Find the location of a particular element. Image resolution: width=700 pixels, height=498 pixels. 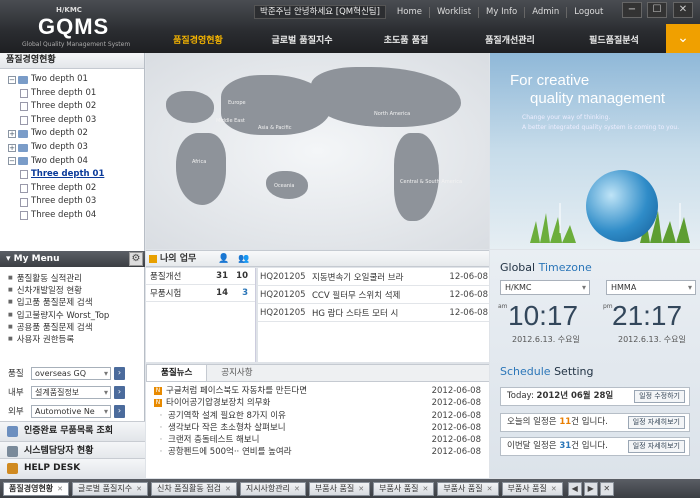

my-menu-item: 품질활동 실적관리 is located at coordinates (76, 278).